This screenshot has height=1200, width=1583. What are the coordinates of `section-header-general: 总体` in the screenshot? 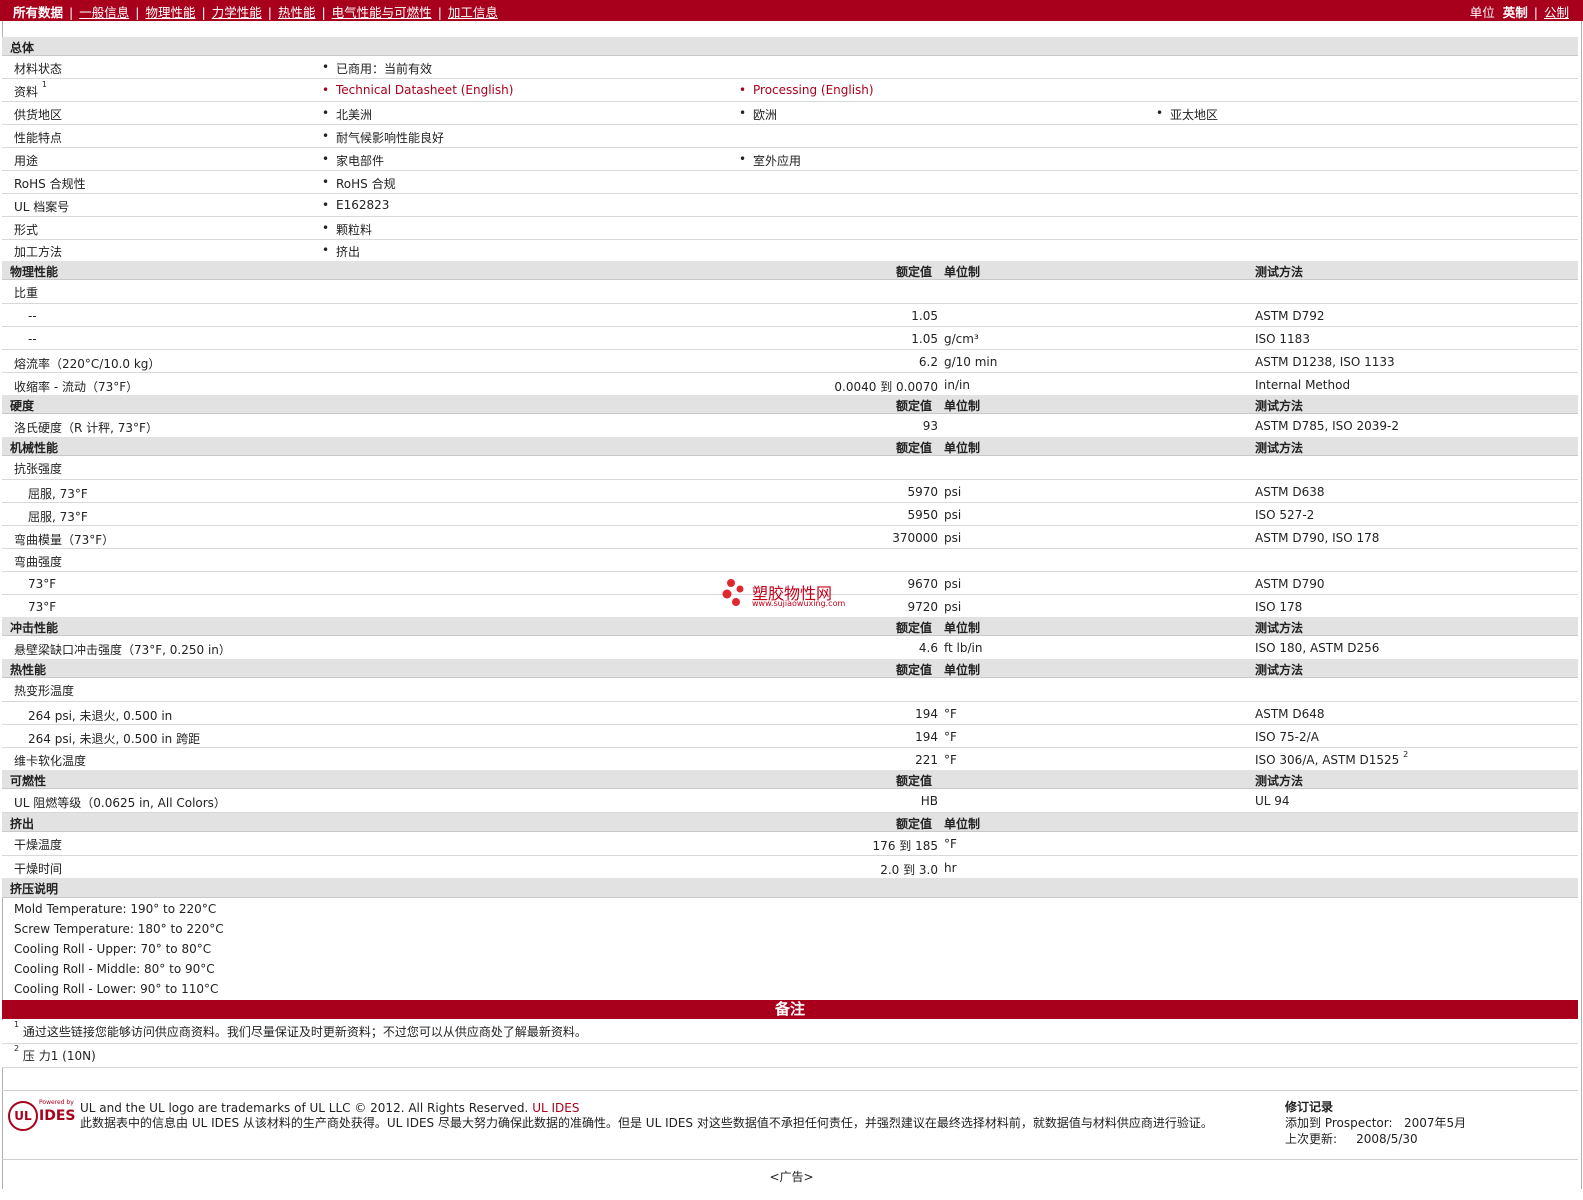 It's located at (790, 46).